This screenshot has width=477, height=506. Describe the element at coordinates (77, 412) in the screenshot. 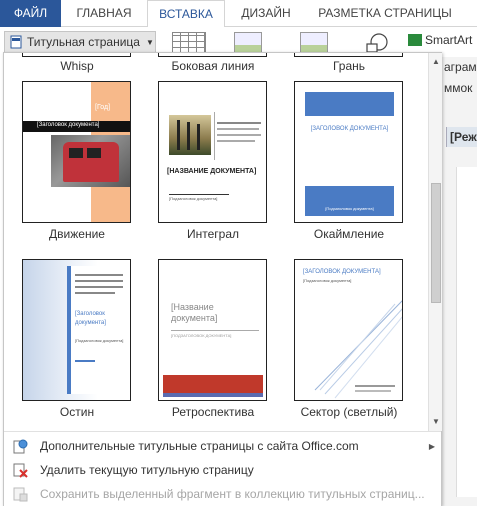

I see `gallery-label-austin: Остин` at that location.